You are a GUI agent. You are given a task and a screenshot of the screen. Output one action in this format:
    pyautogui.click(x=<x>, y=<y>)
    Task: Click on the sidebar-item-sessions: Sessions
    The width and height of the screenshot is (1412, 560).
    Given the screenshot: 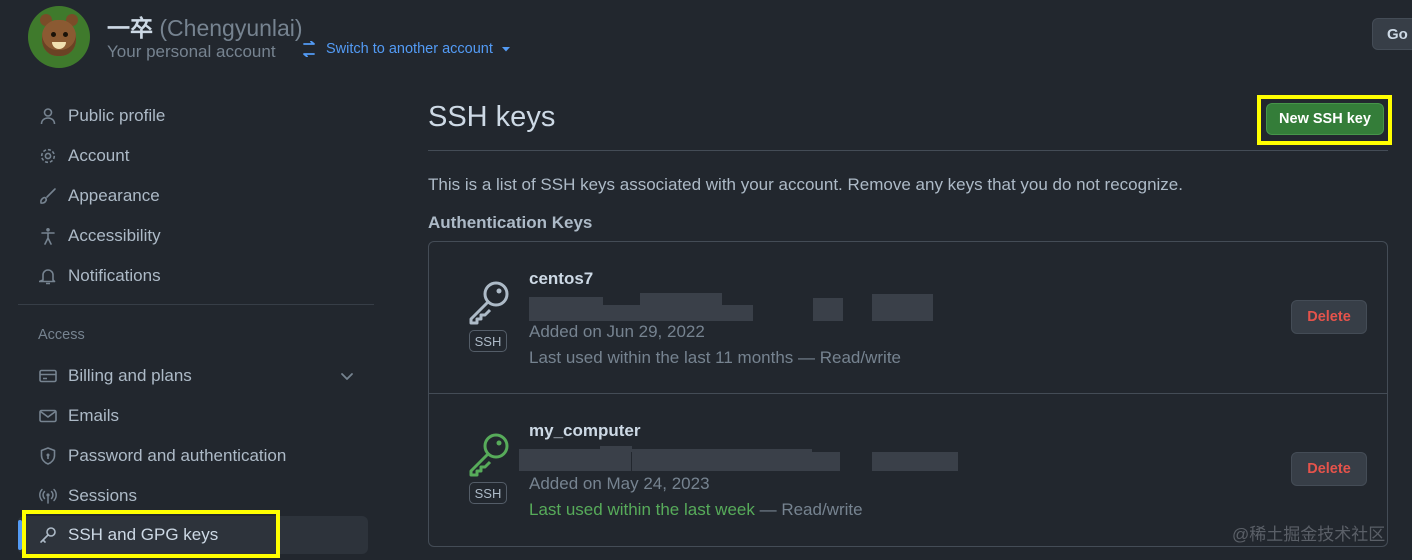 What is the action you would take?
    pyautogui.click(x=193, y=496)
    